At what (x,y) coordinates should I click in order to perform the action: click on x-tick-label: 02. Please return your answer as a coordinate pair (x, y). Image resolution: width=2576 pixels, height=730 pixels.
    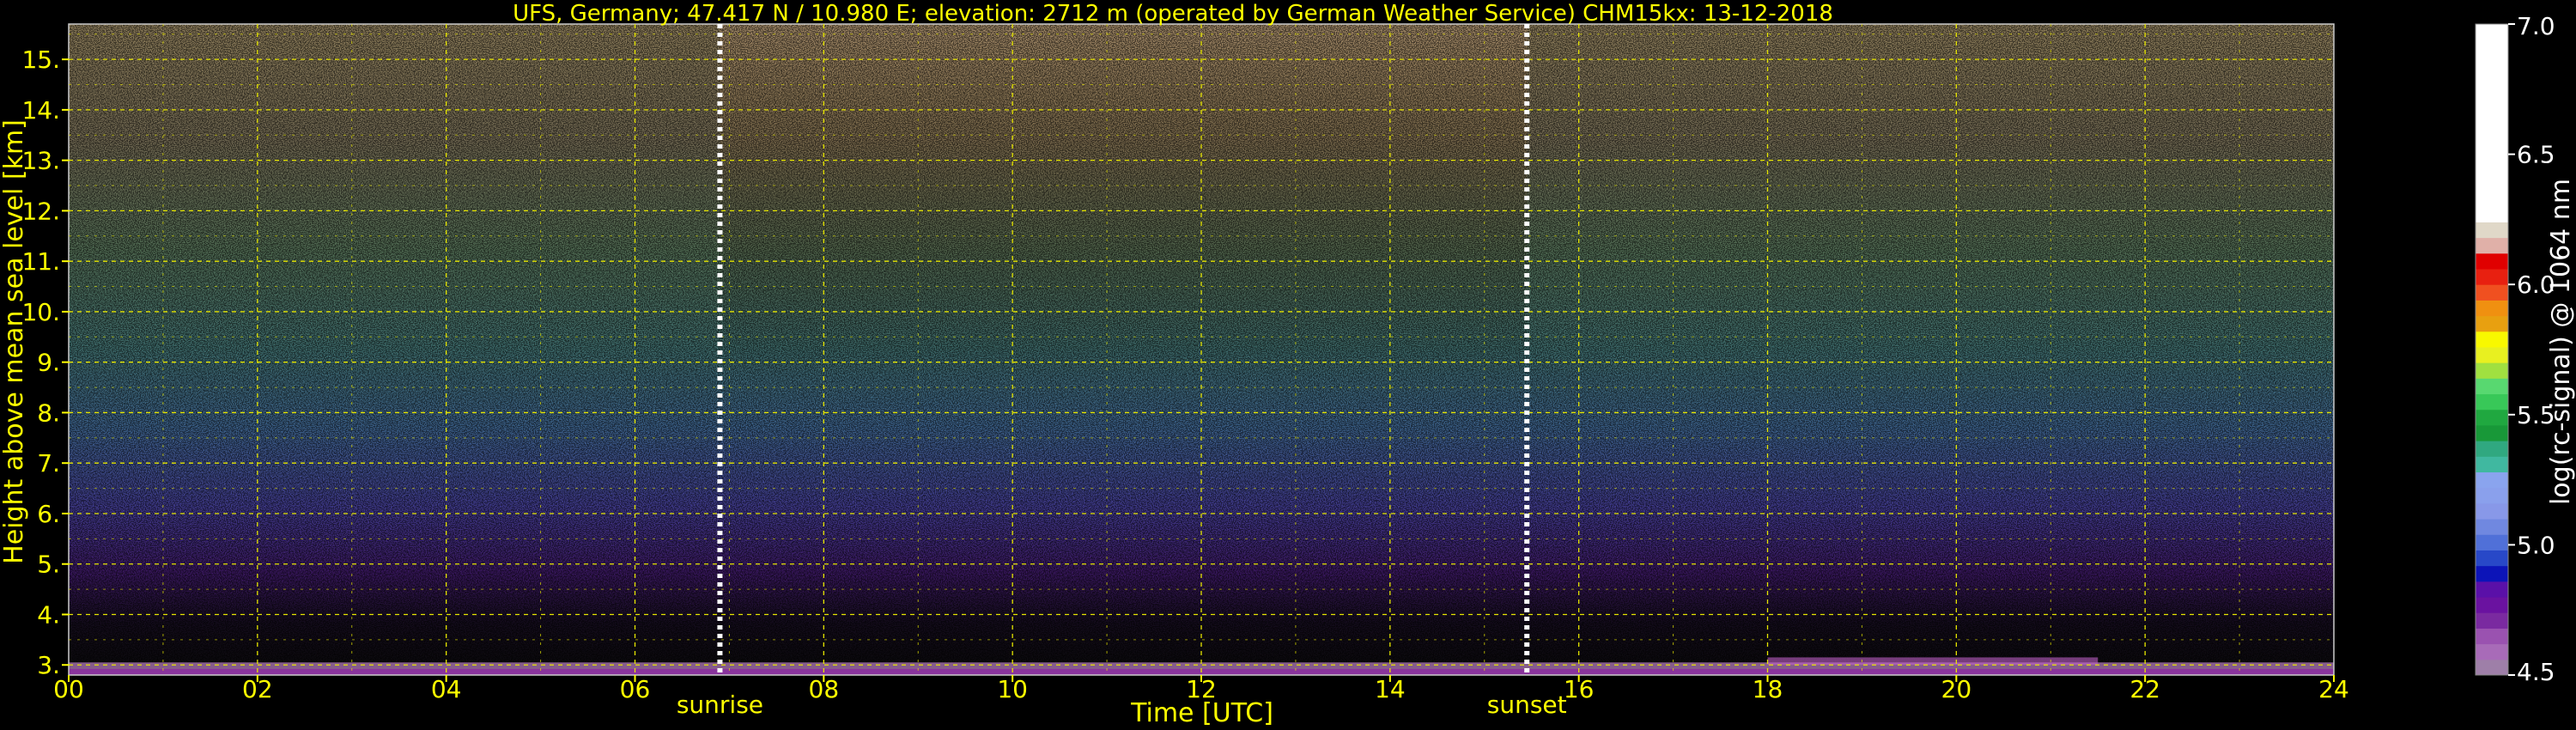
    Looking at the image, I should click on (258, 689).